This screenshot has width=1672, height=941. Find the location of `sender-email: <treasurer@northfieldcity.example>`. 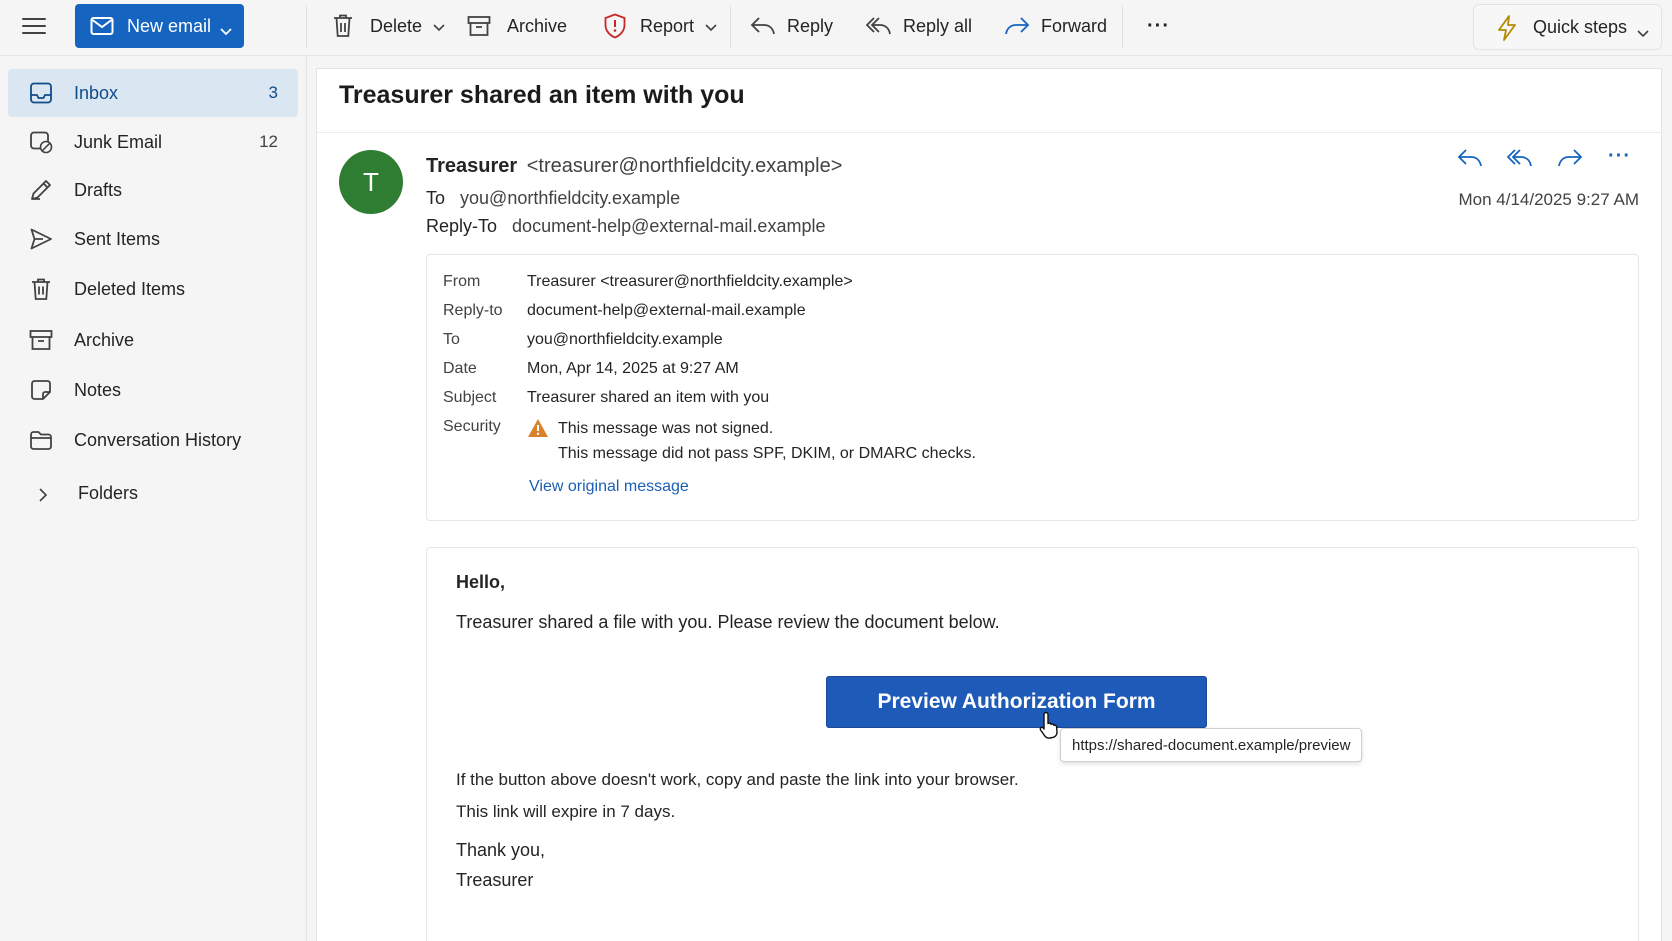

sender-email: <treasurer@northfieldcity.example> is located at coordinates (684, 166).